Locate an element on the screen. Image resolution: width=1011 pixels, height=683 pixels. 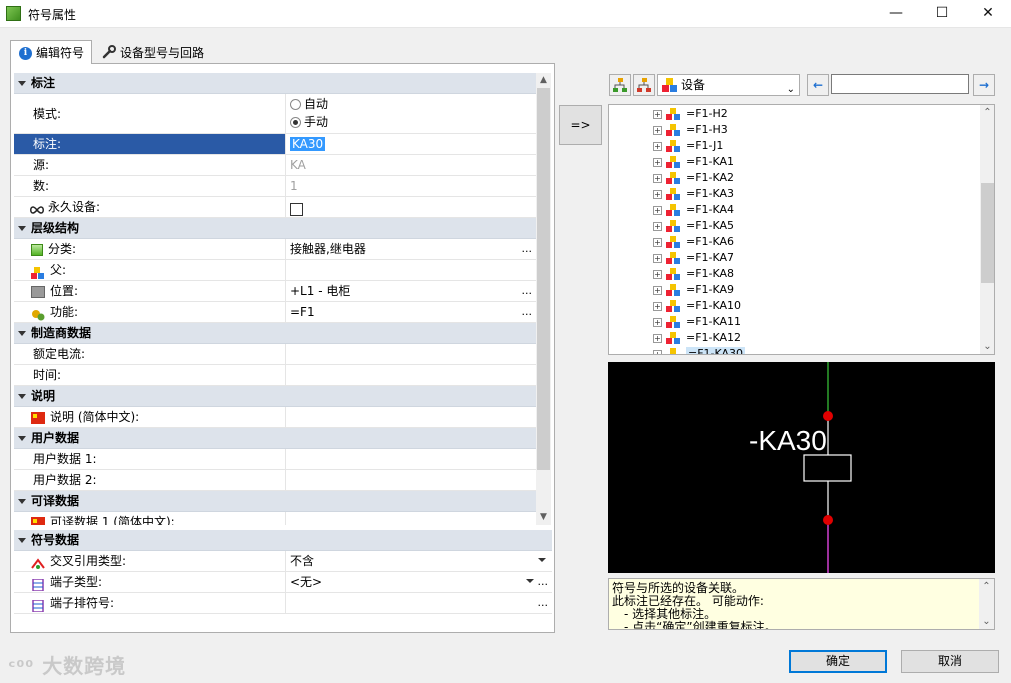
permanent-checkbox is located at coordinates (296, 209).